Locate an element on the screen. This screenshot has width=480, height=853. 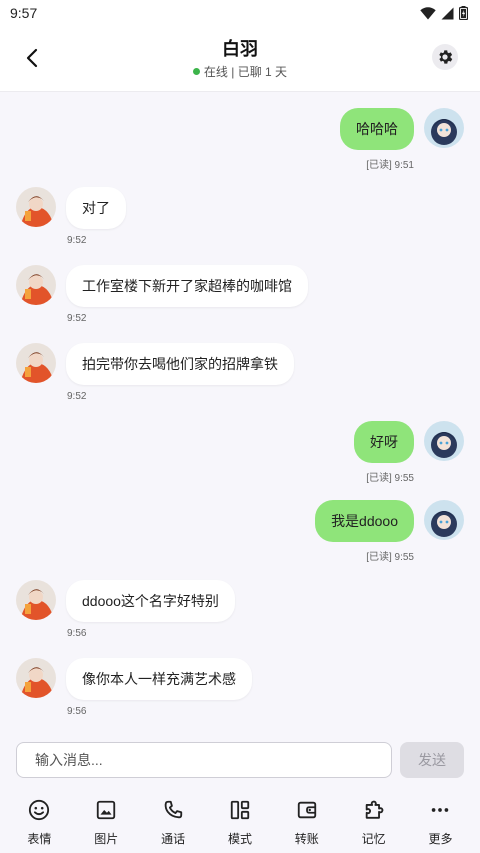
status-bar: 9:57 is located at coordinates (240, 13).